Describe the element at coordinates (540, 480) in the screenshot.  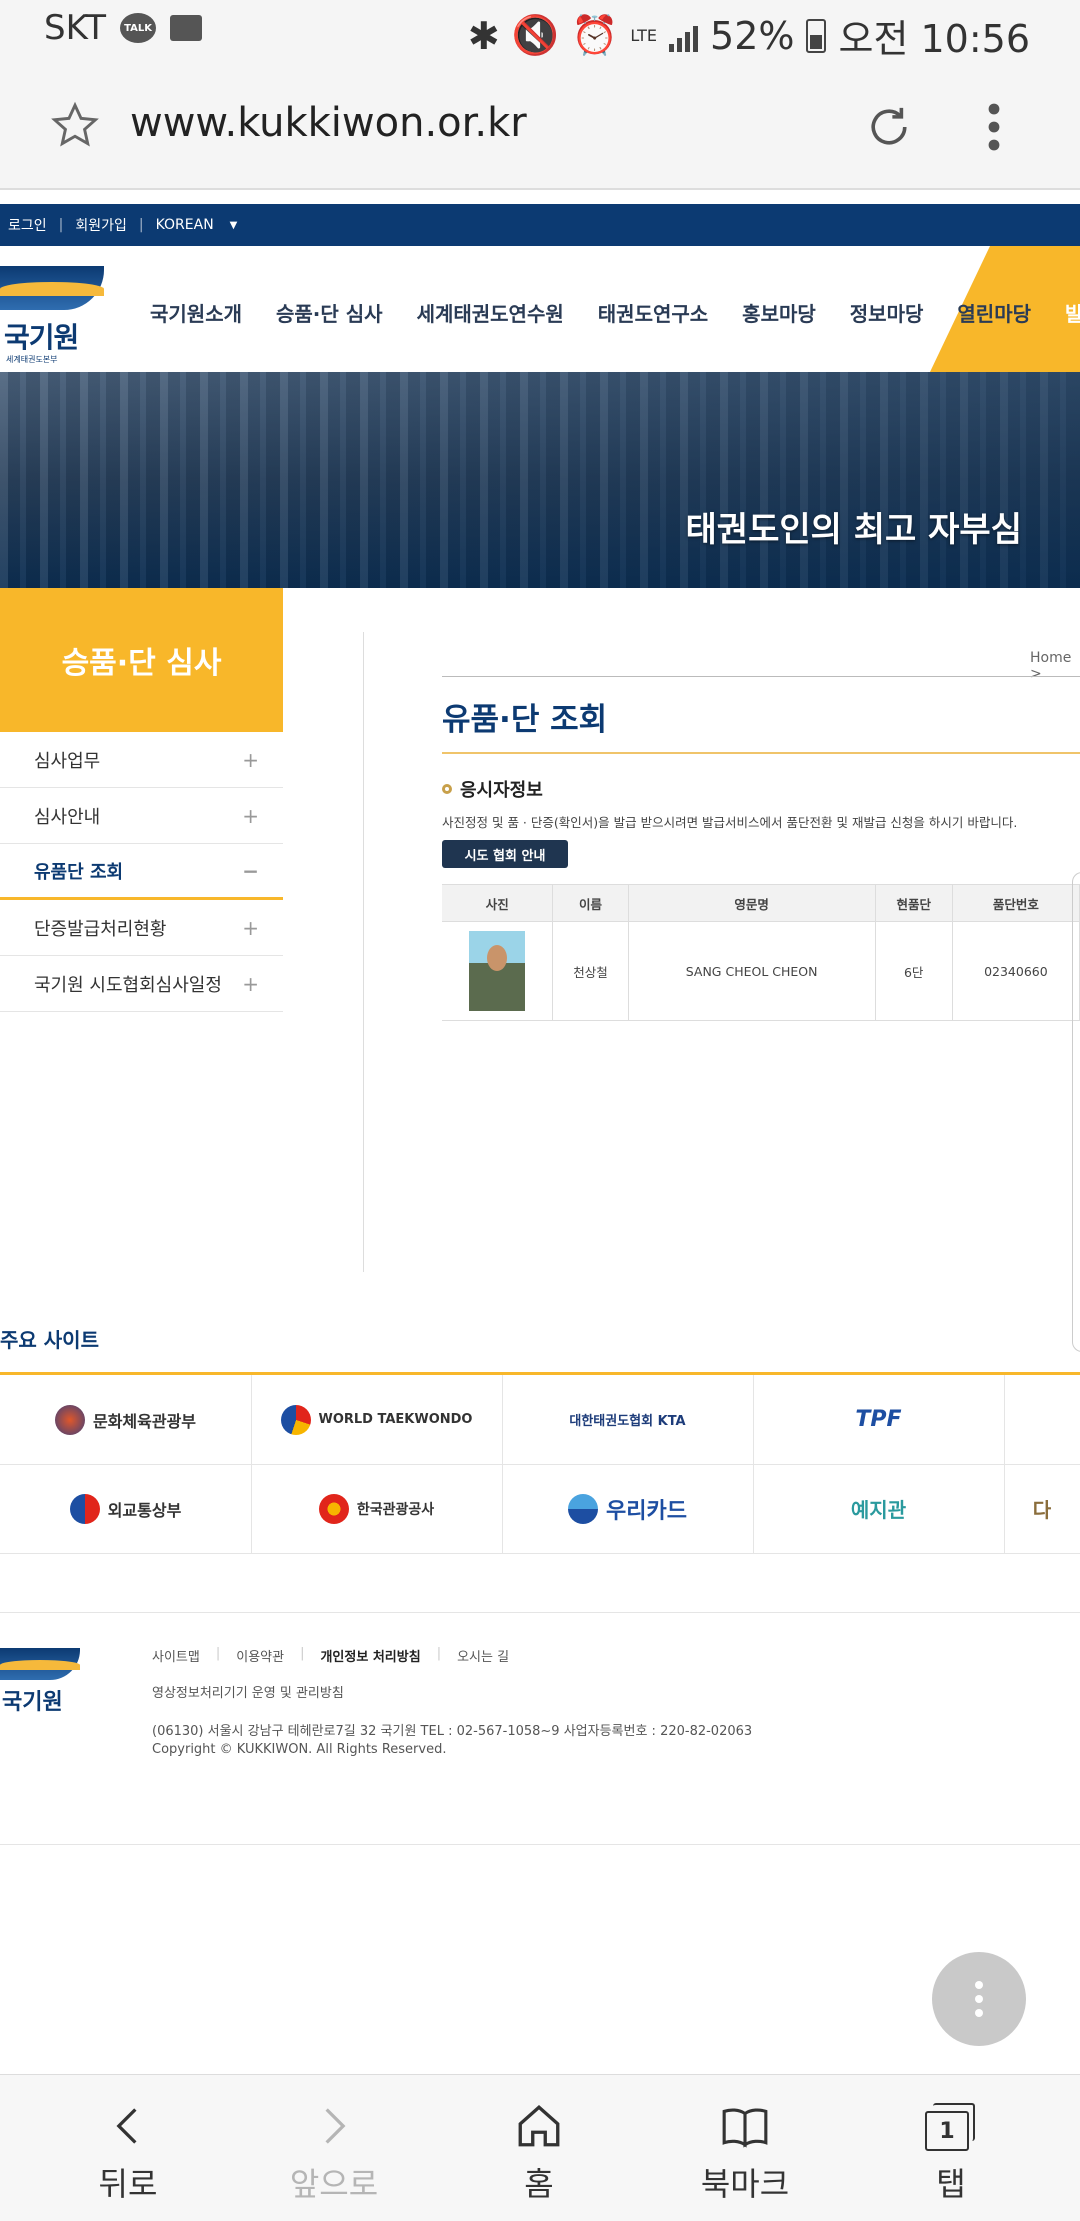
I see `hero-banner: 태권도인의 최고 자부심` at that location.